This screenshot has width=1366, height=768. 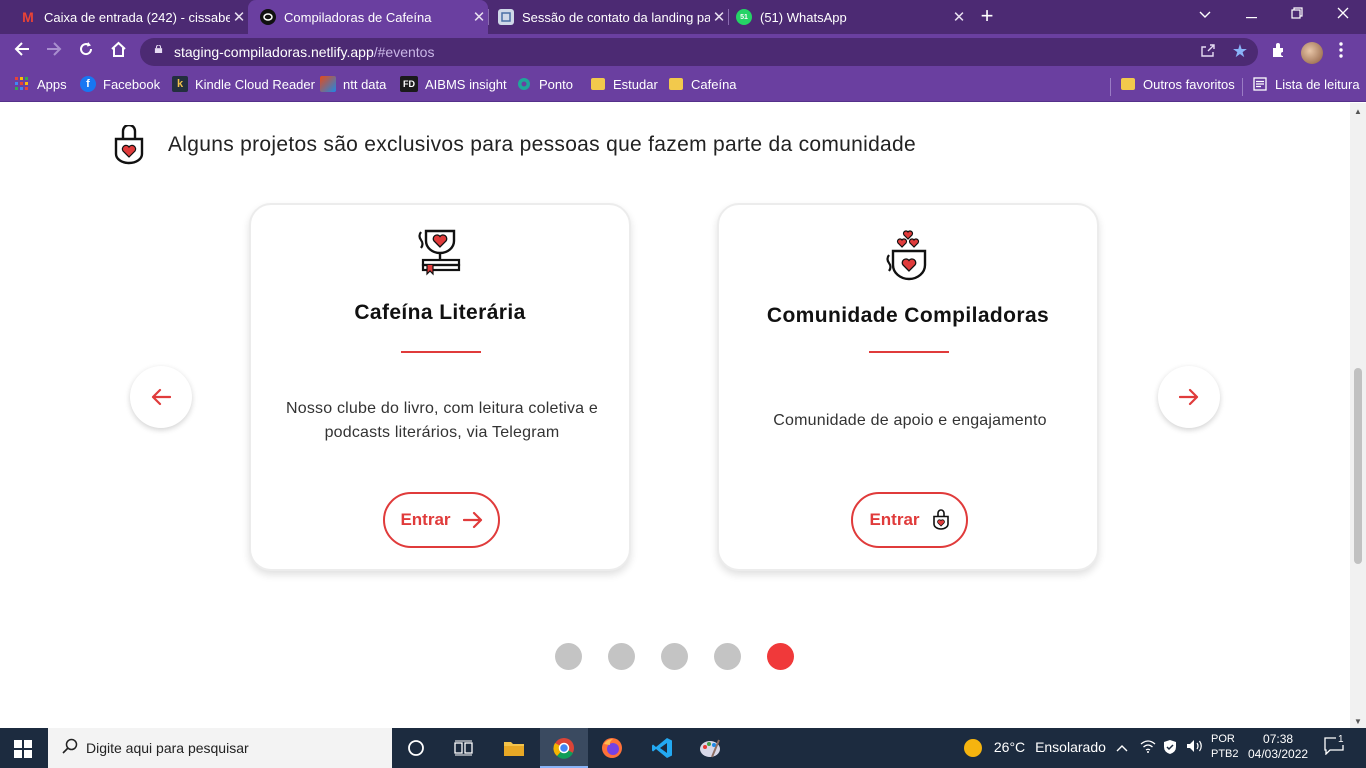 I want to click on lang-line-2: PTB2, so click(x=1225, y=754).